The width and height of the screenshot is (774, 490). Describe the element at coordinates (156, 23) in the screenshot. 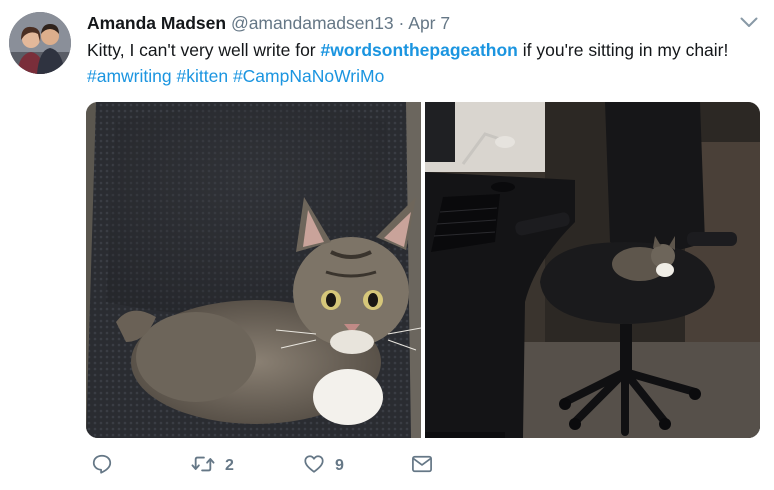

I see `author-name: Amanda Madsen` at that location.